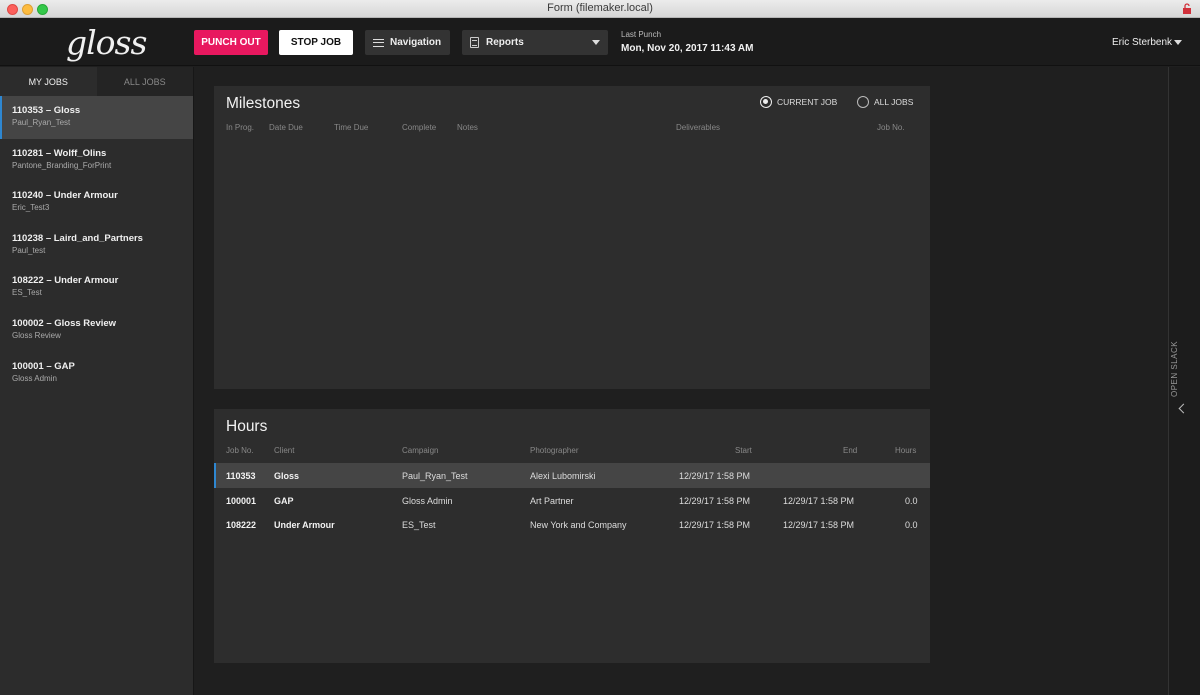  Describe the element at coordinates (31, 208) in the screenshot. I see `job-subtitle: Eric_Test3` at that location.